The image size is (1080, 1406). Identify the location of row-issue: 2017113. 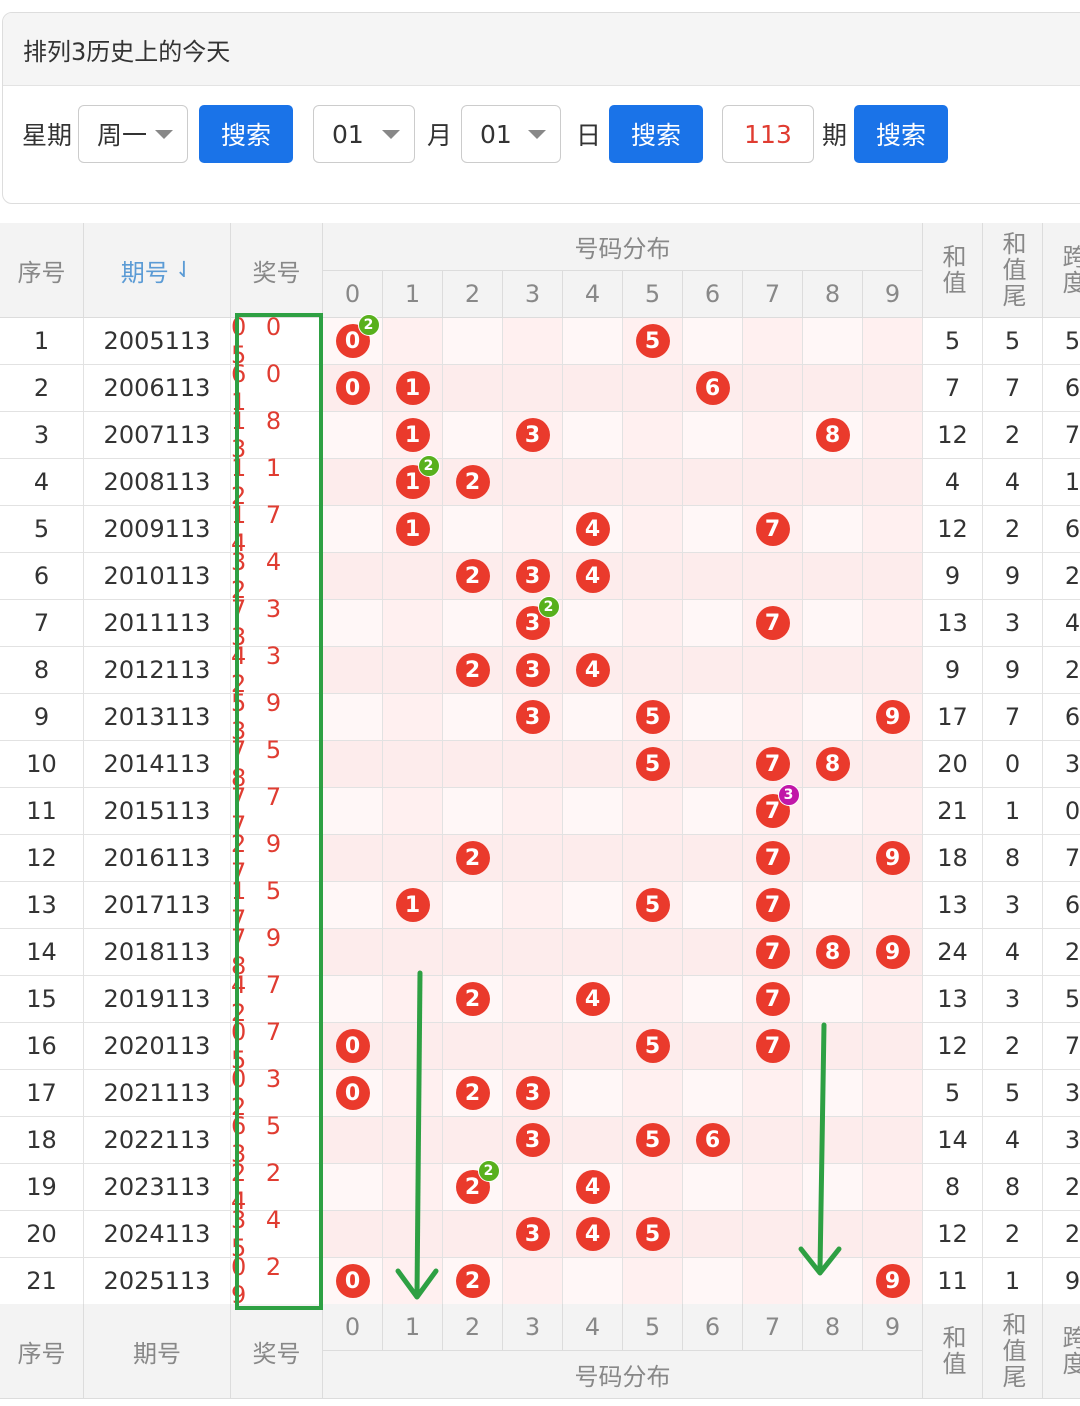
(157, 905).